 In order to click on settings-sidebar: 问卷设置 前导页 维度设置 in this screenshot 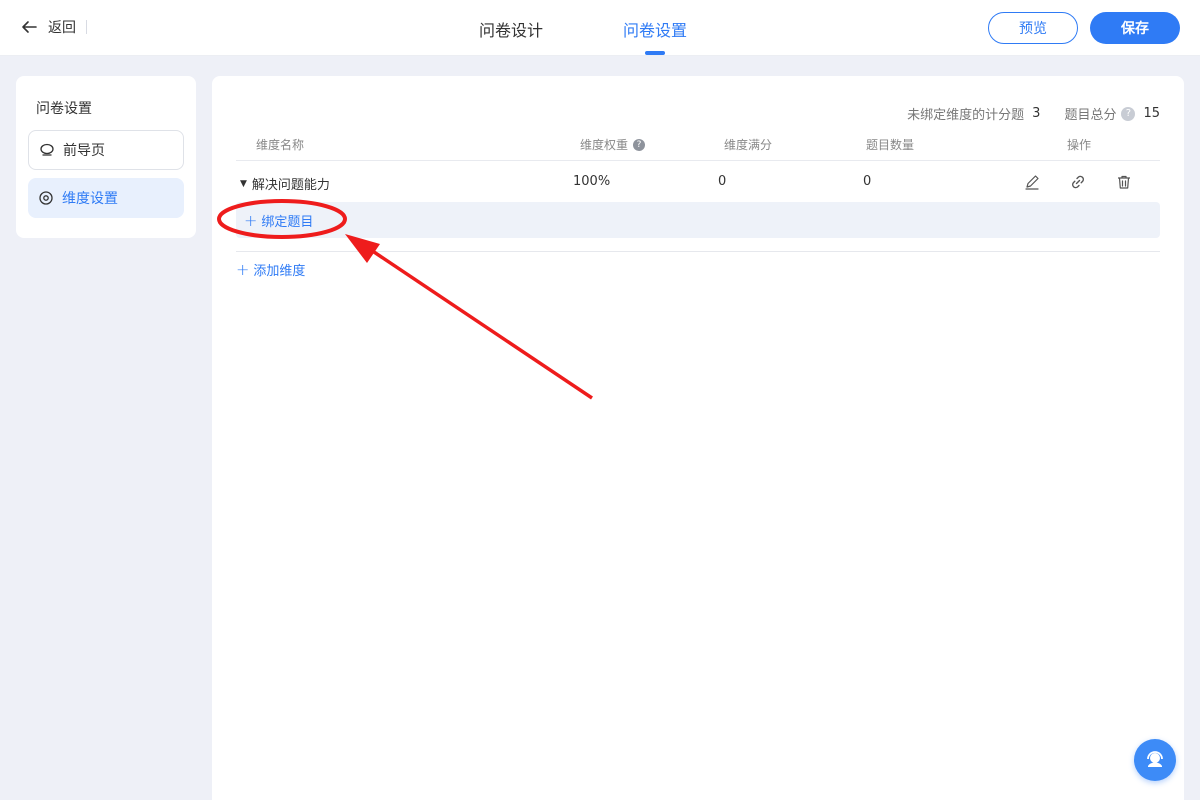, I will do `click(106, 157)`.